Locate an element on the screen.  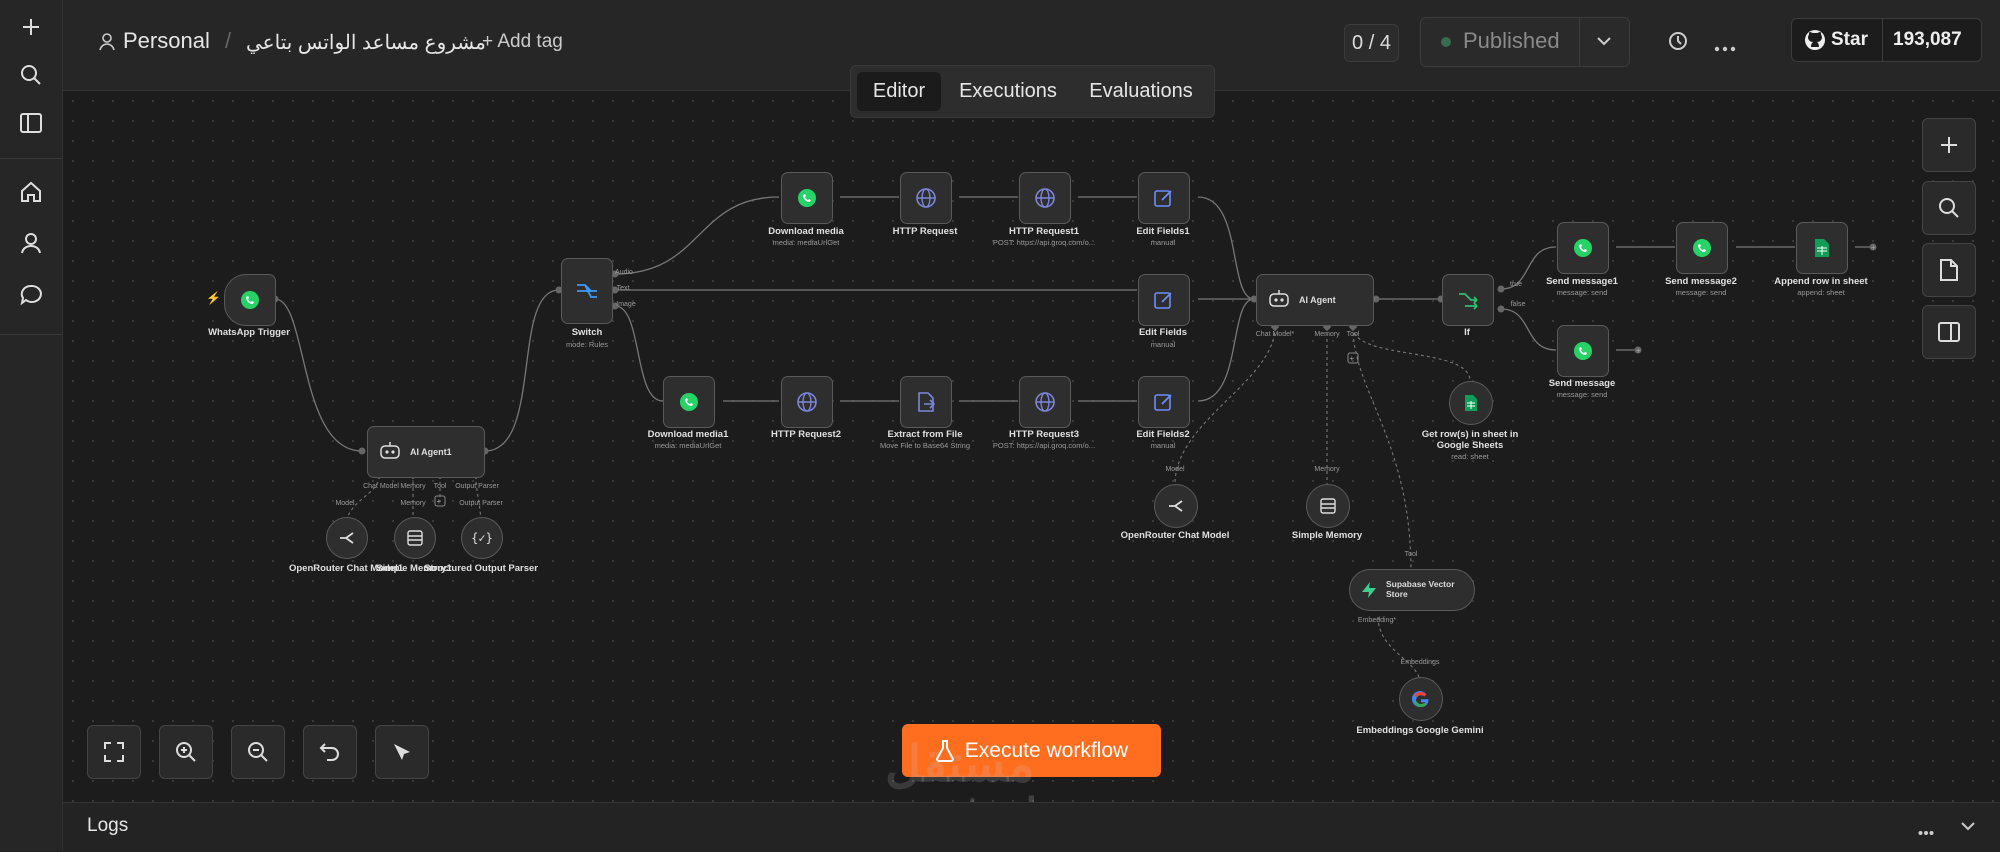
history-icon is located at coordinates (1678, 43).